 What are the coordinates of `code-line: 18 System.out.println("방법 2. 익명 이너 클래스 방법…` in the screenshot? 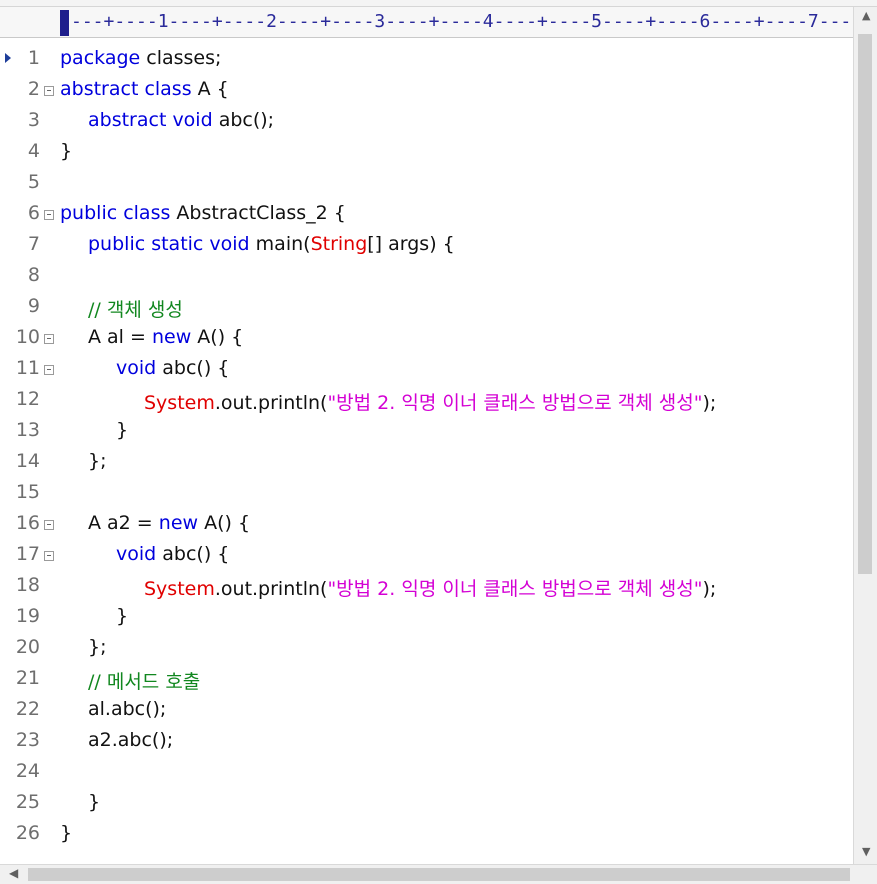 It's located at (426, 584).